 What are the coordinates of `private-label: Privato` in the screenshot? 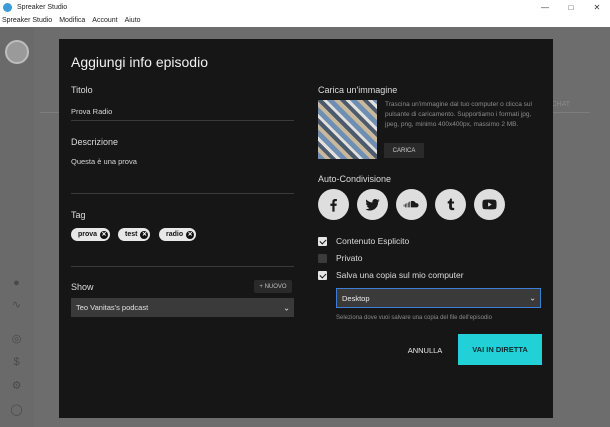 It's located at (349, 258).